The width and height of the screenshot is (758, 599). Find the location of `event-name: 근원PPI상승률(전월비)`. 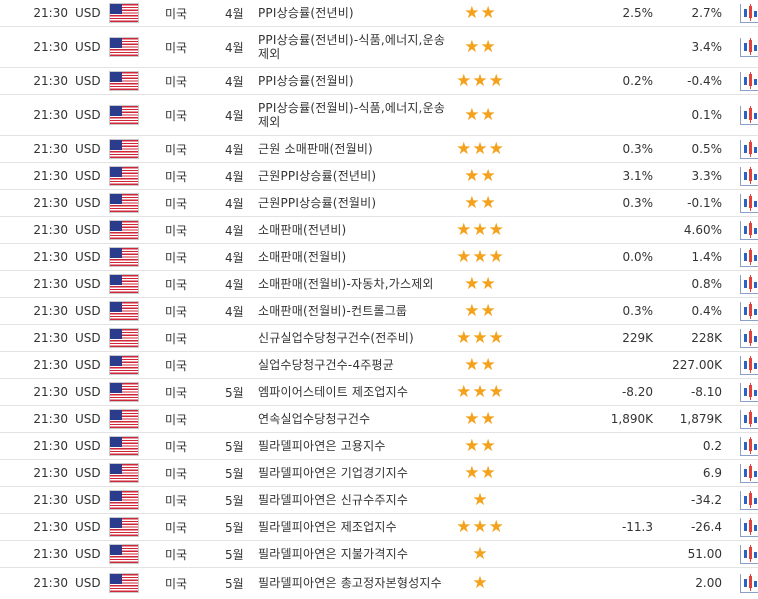

event-name: 근원PPI상승률(전월비) is located at coordinates (354, 203).